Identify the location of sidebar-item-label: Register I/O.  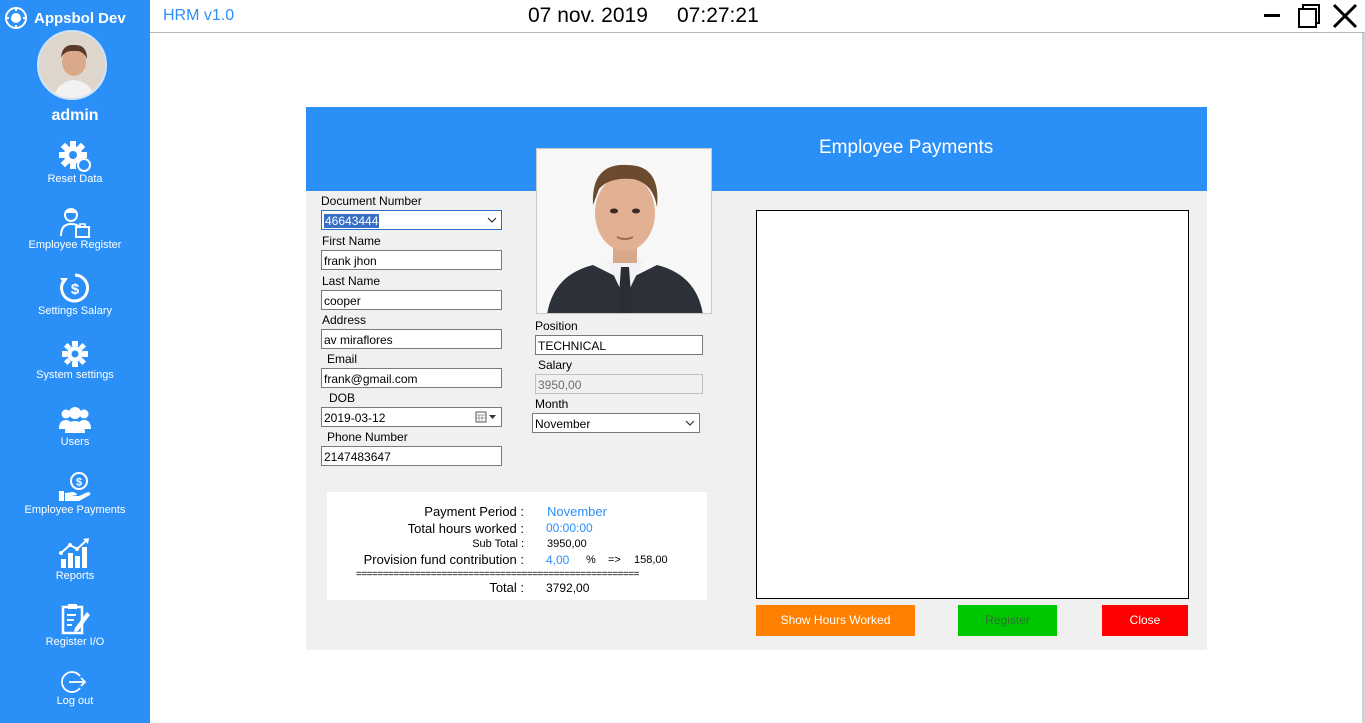
(75, 642).